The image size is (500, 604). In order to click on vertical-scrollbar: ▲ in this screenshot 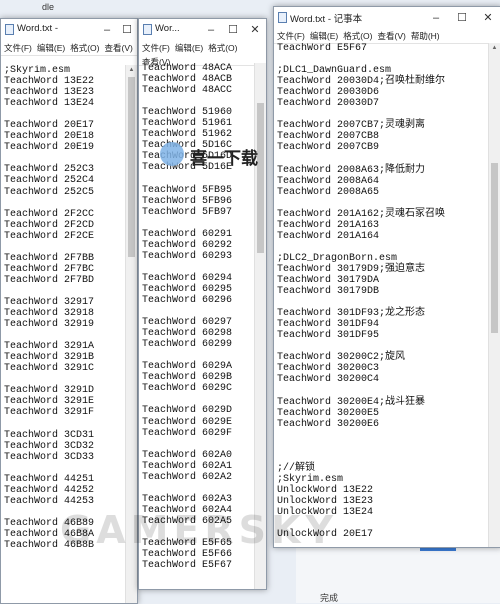, I will do `click(494, 295)`.